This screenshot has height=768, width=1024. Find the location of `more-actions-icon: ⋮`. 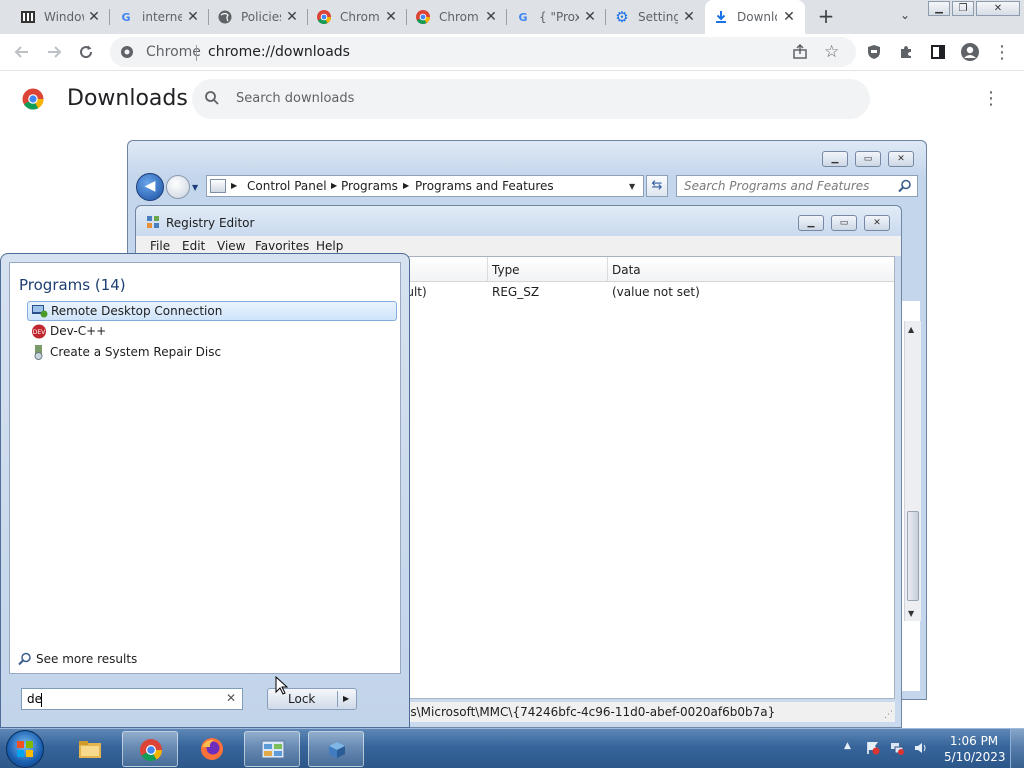

more-actions-icon: ⋮ is located at coordinates (991, 99).